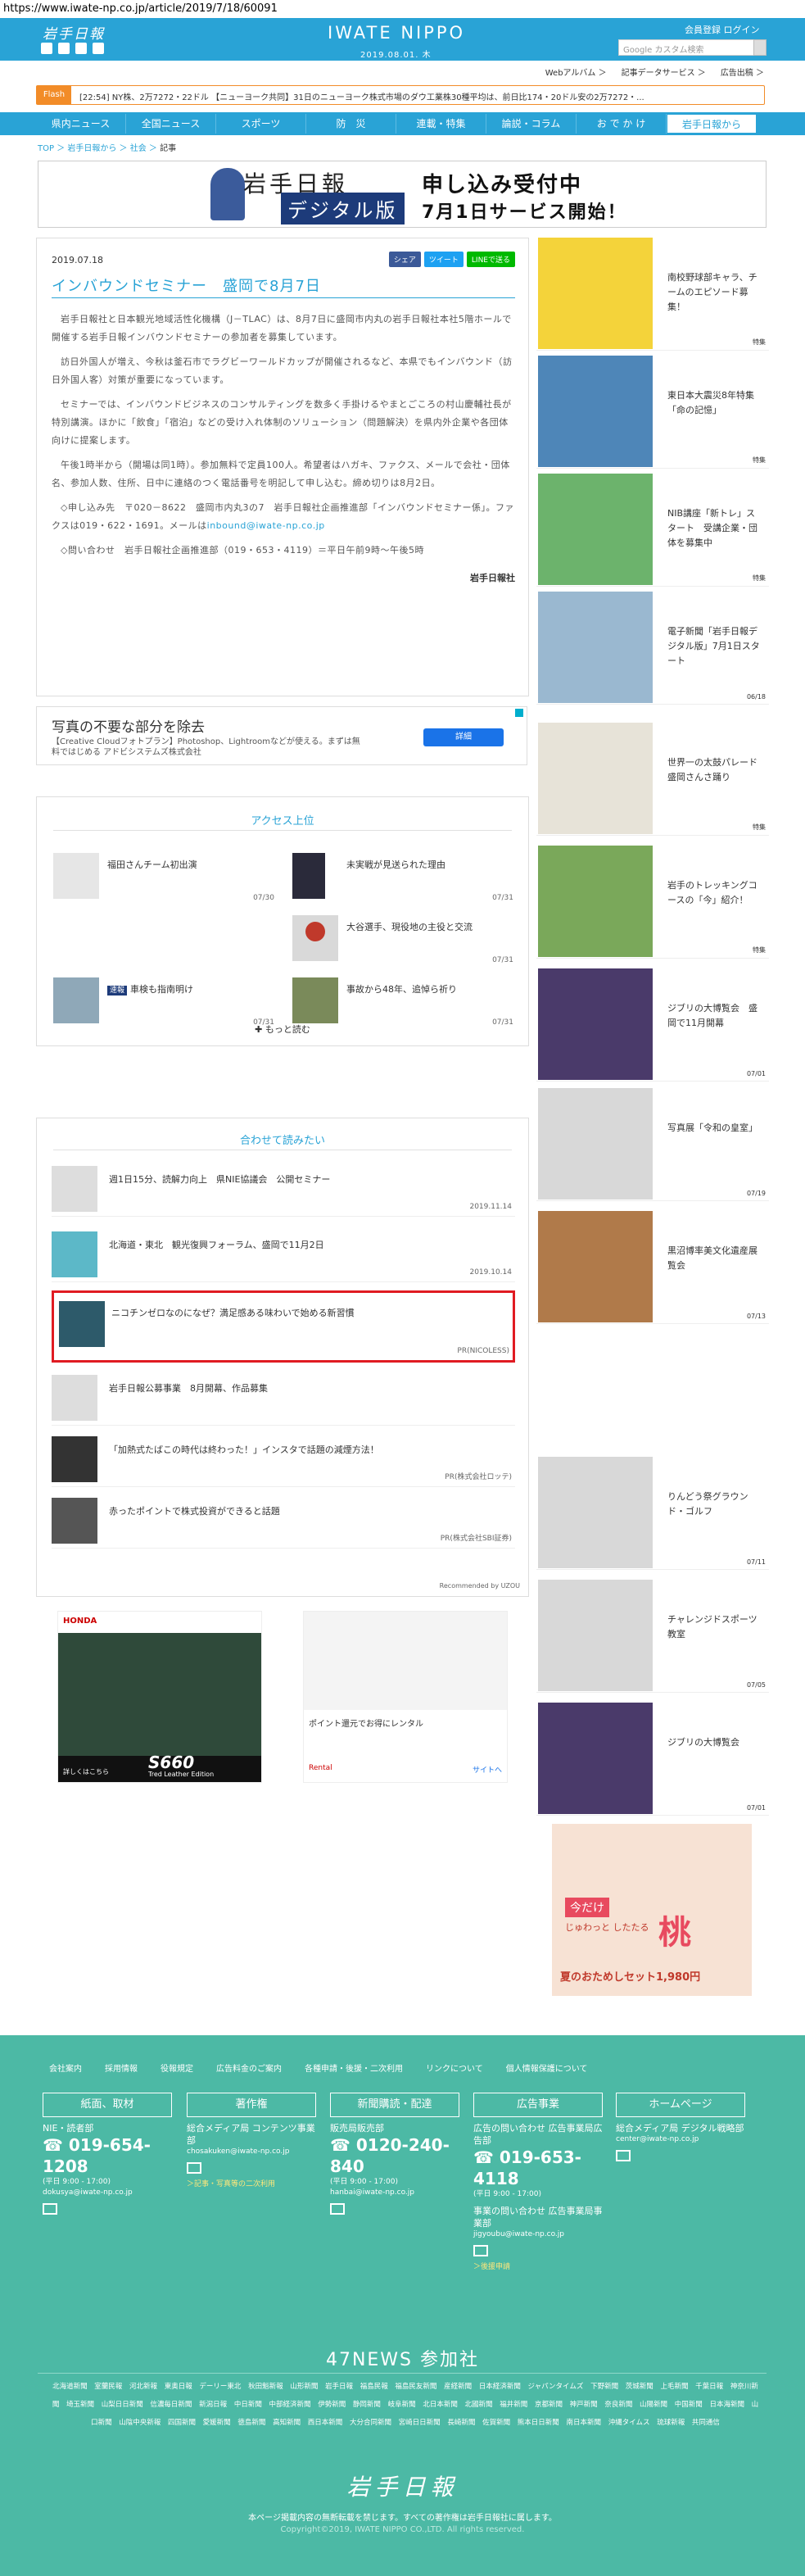 The width and height of the screenshot is (805, 2576). Describe the element at coordinates (714, 292) in the screenshot. I see `sidebar-item-title: 南校野球部キャラ、チームのエピソード募集！` at that location.